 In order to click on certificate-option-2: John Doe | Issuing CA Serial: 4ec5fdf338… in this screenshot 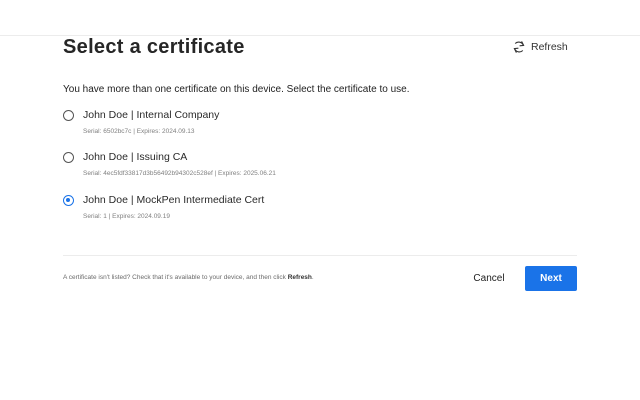, I will do `click(169, 164)`.